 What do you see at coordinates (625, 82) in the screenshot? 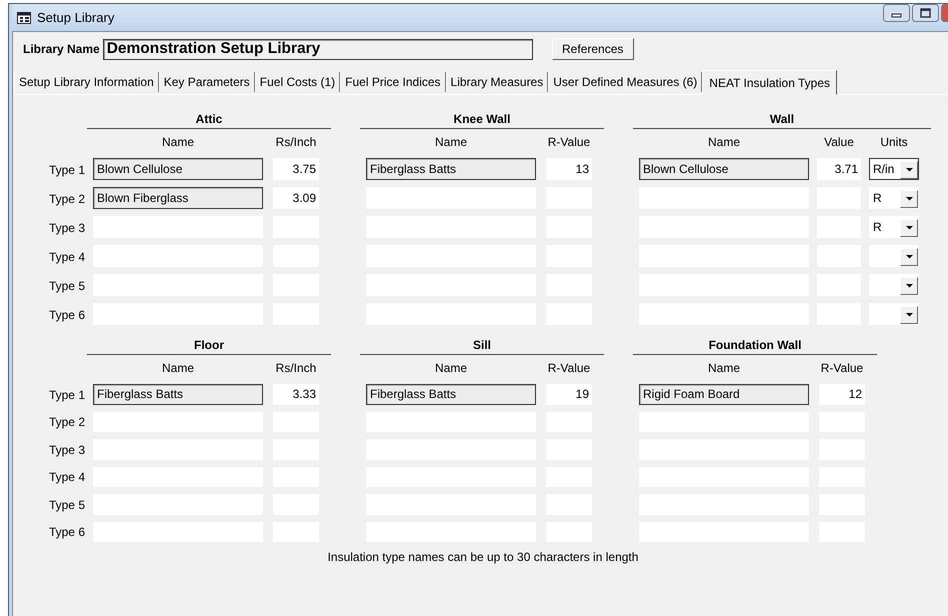
I see `tab: User Defined Measures (6)` at bounding box center [625, 82].